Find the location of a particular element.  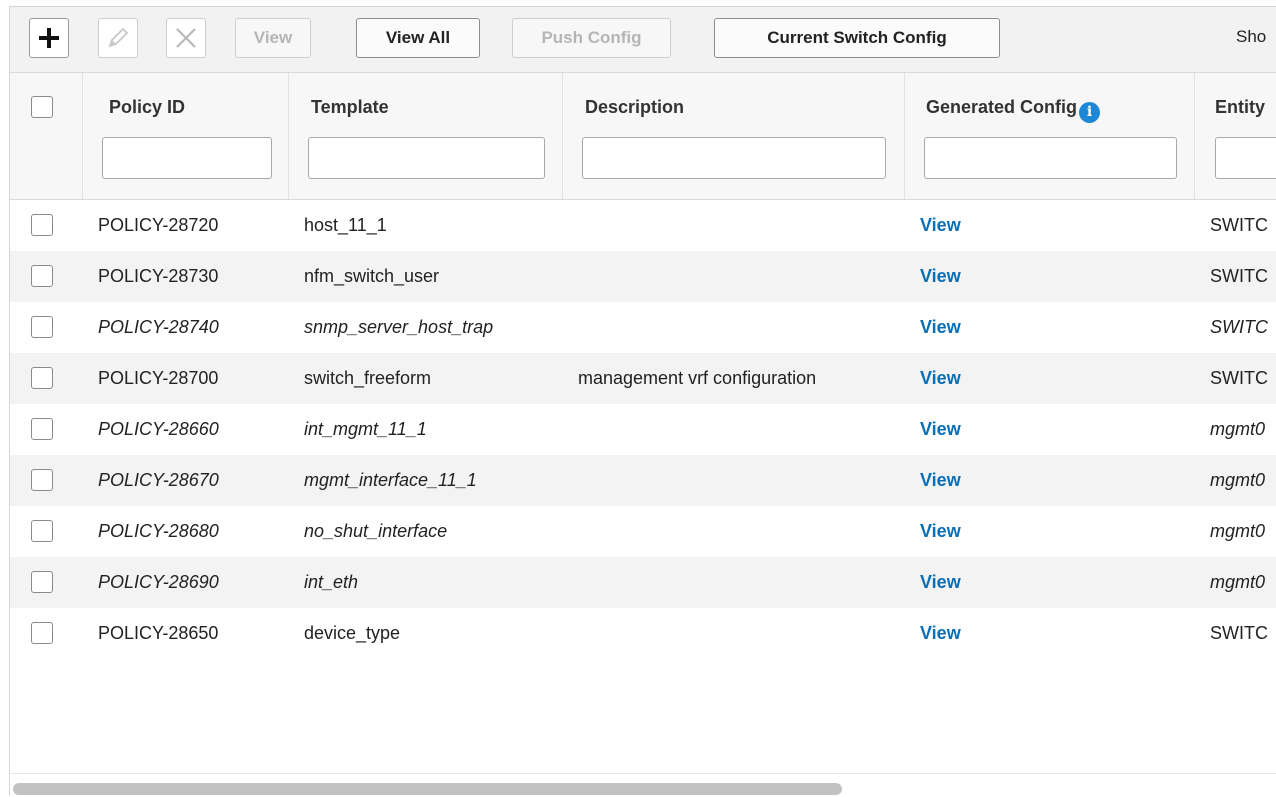

header-entity: Entity is located at coordinates (1235, 136).